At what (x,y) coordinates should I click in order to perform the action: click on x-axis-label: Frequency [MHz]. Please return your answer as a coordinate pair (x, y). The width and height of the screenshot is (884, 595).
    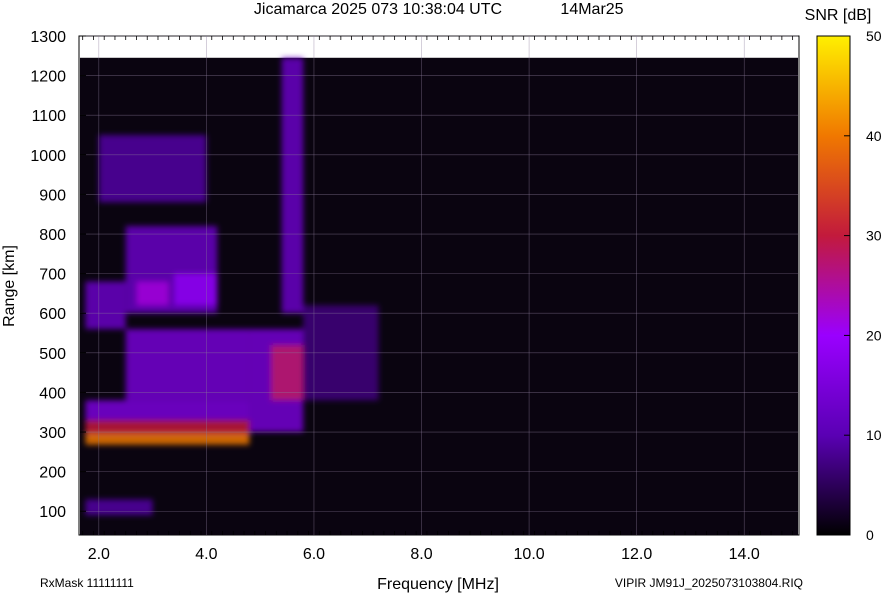
    Looking at the image, I should click on (438, 584).